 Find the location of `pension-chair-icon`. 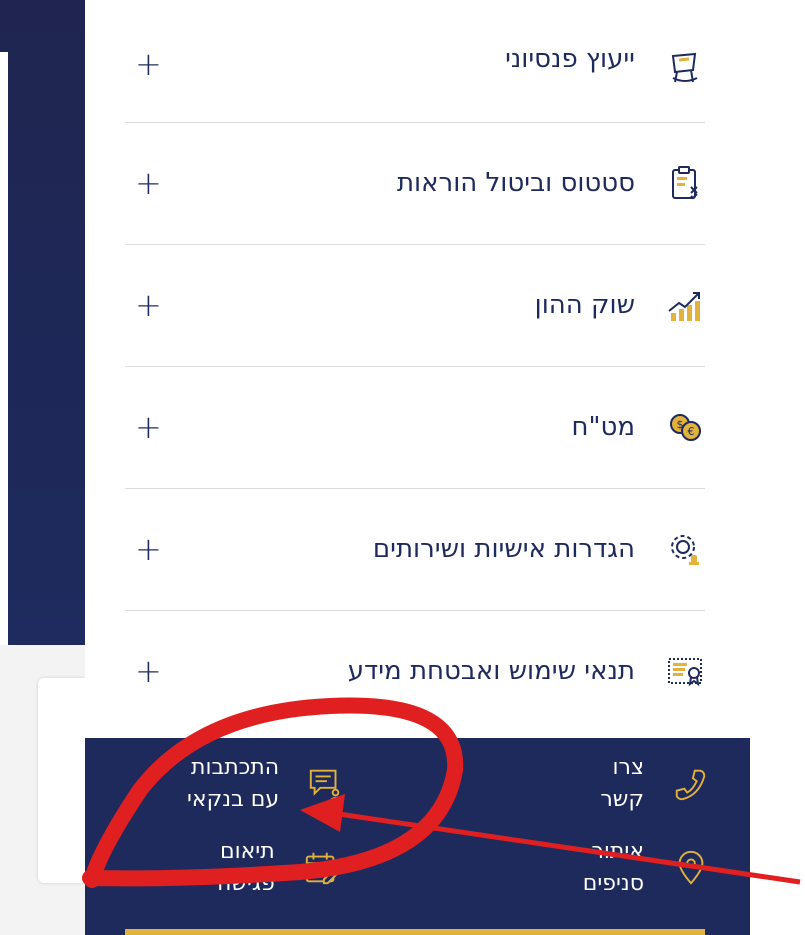

pension-chair-icon is located at coordinates (684, 67).